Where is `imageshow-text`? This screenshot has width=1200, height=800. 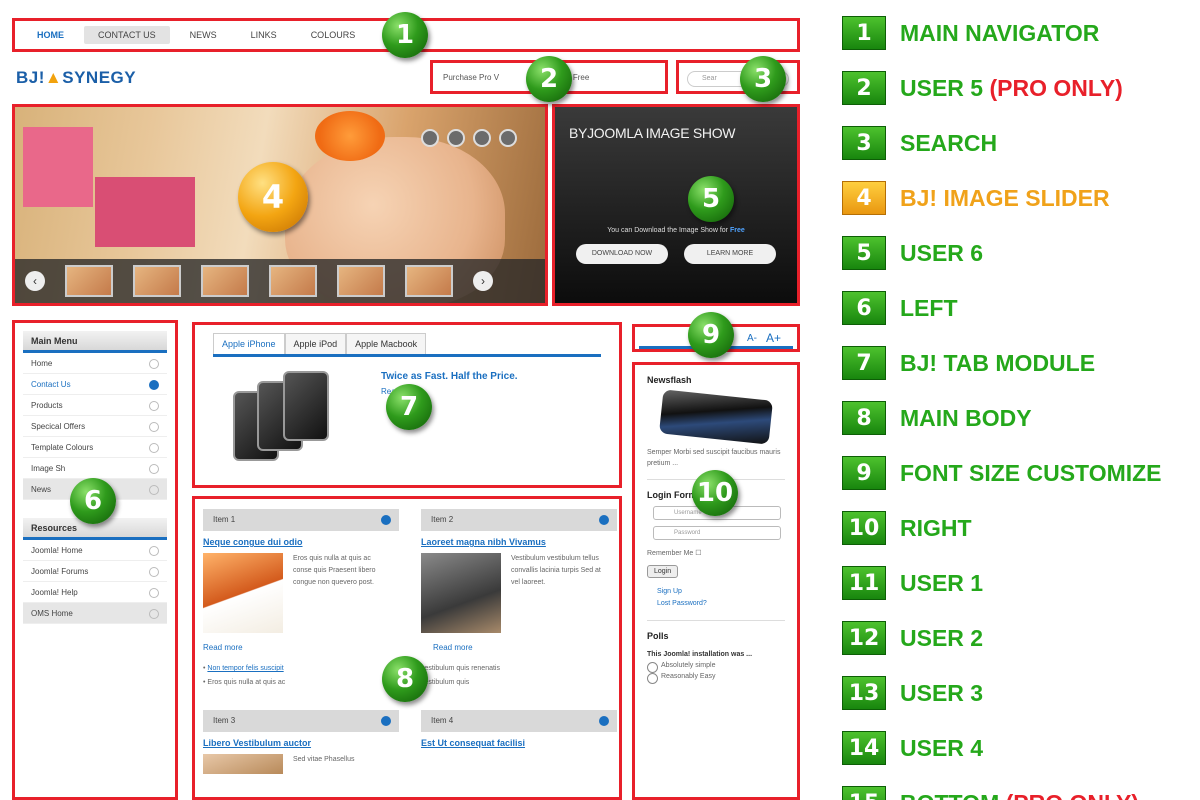 imageshow-text is located at coordinates (676, 181).